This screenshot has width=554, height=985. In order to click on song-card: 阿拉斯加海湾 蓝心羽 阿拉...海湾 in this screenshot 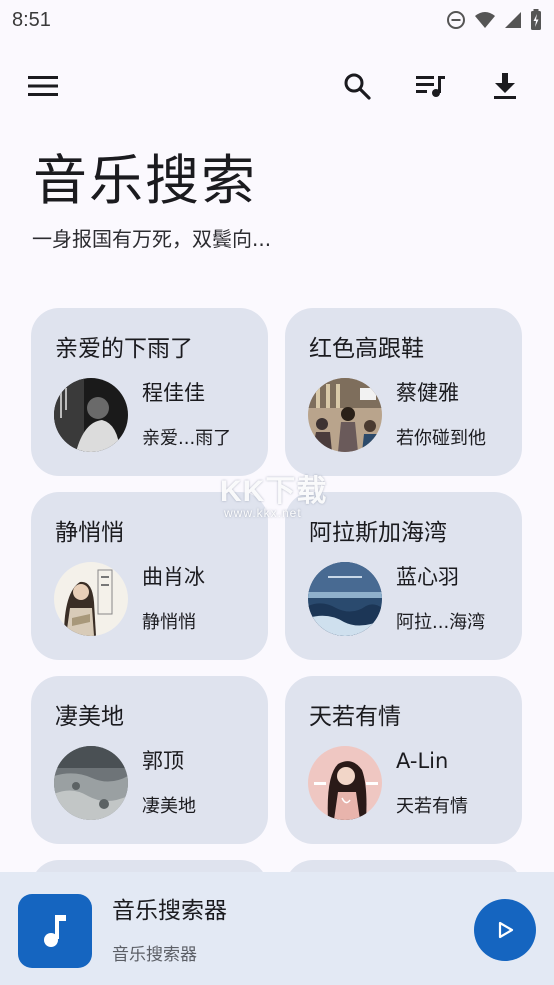, I will do `click(403, 576)`.